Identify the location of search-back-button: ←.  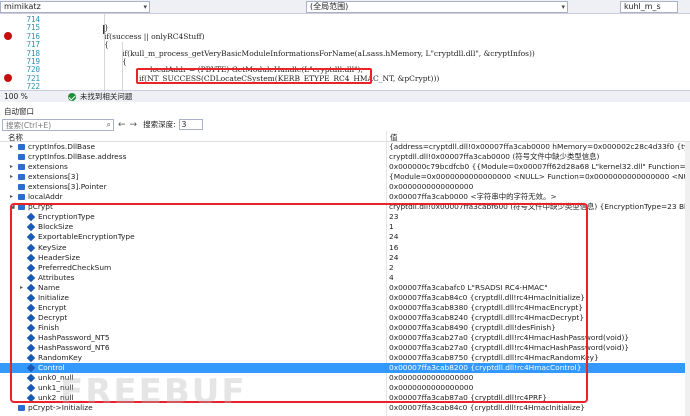
(122, 125).